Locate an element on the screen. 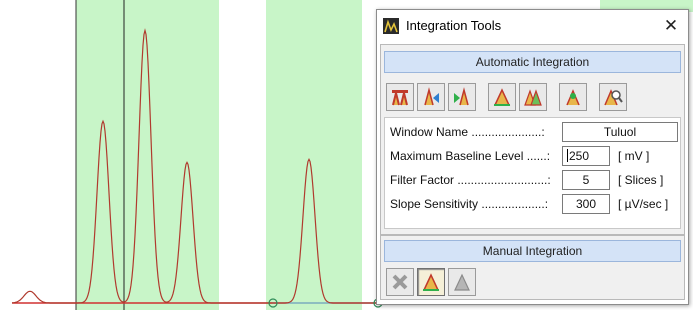 Image resolution: width=693 pixels, height=310 pixels. manual-baseline-icon is located at coordinates (462, 282).